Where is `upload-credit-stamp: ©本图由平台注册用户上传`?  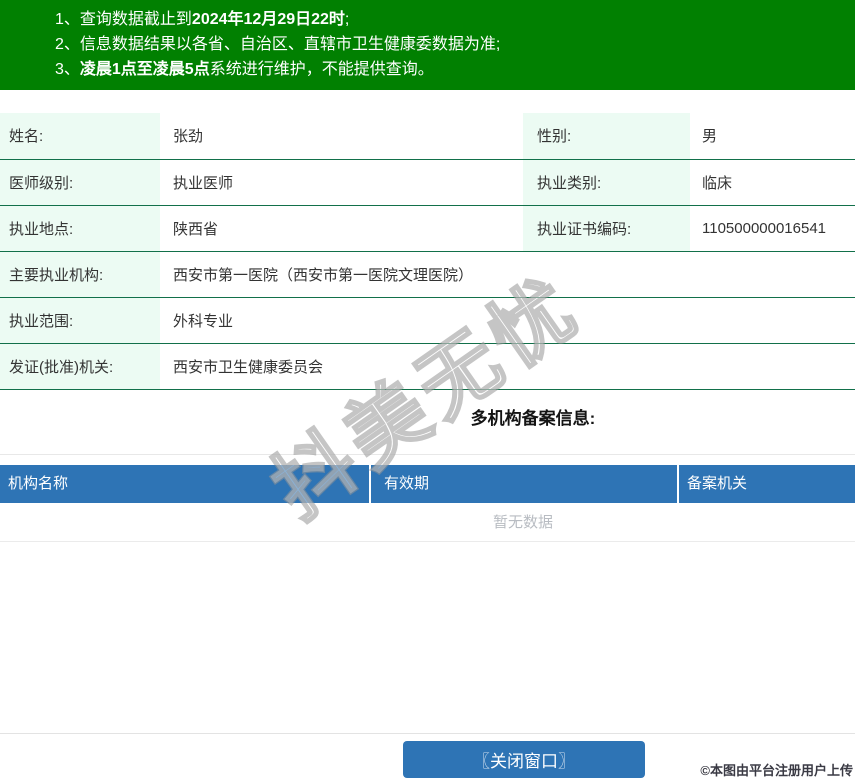
upload-credit-stamp: ©本图由平台注册用户上传 is located at coordinates (776, 770).